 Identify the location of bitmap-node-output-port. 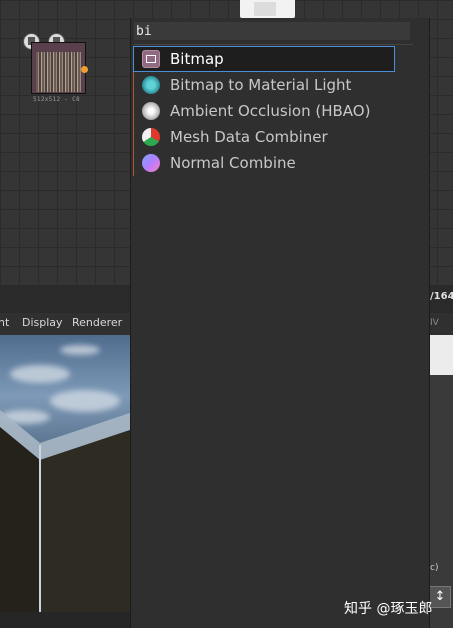
(84, 69).